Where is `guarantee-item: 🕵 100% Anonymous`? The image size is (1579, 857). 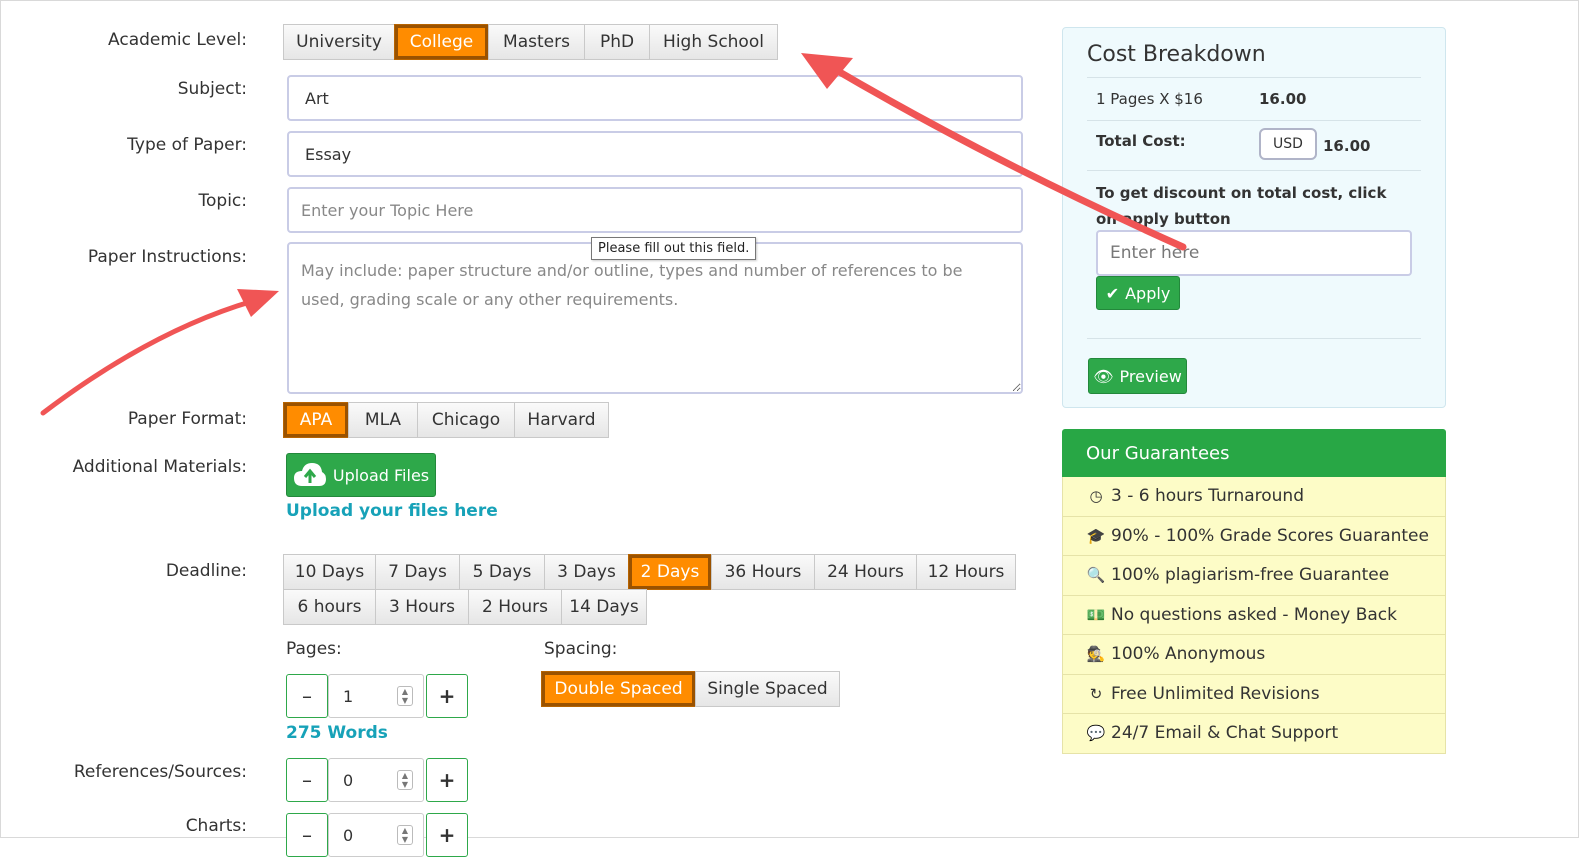 guarantee-item: 🕵 100% Anonymous is located at coordinates (1254, 655).